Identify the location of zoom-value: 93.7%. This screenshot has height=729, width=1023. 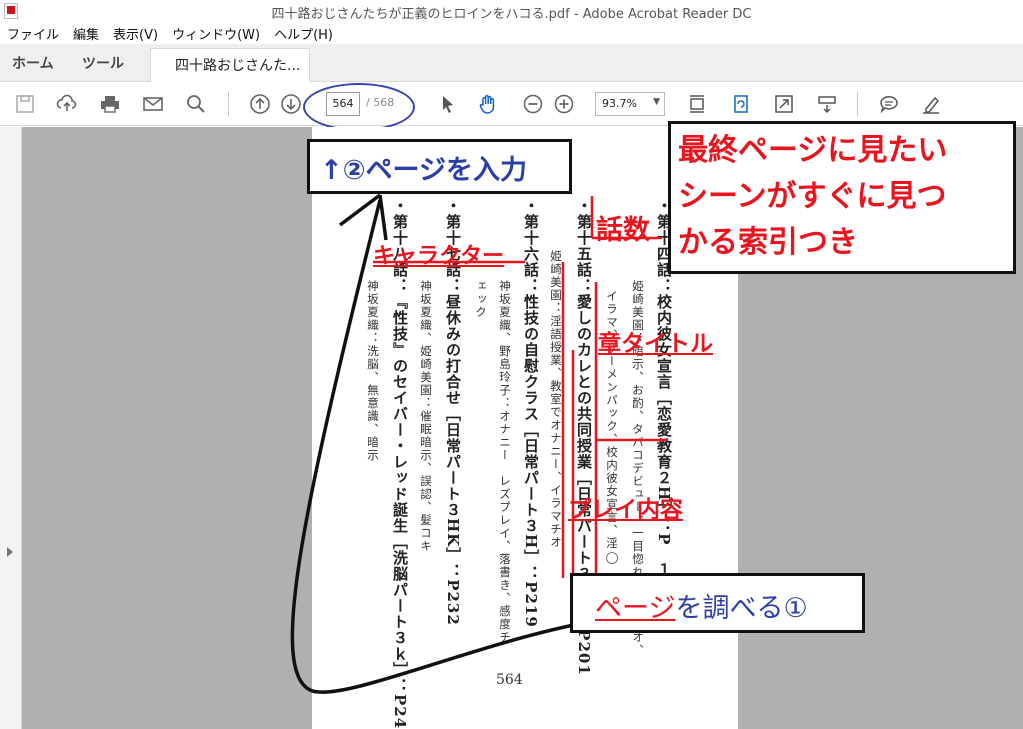
(619, 103).